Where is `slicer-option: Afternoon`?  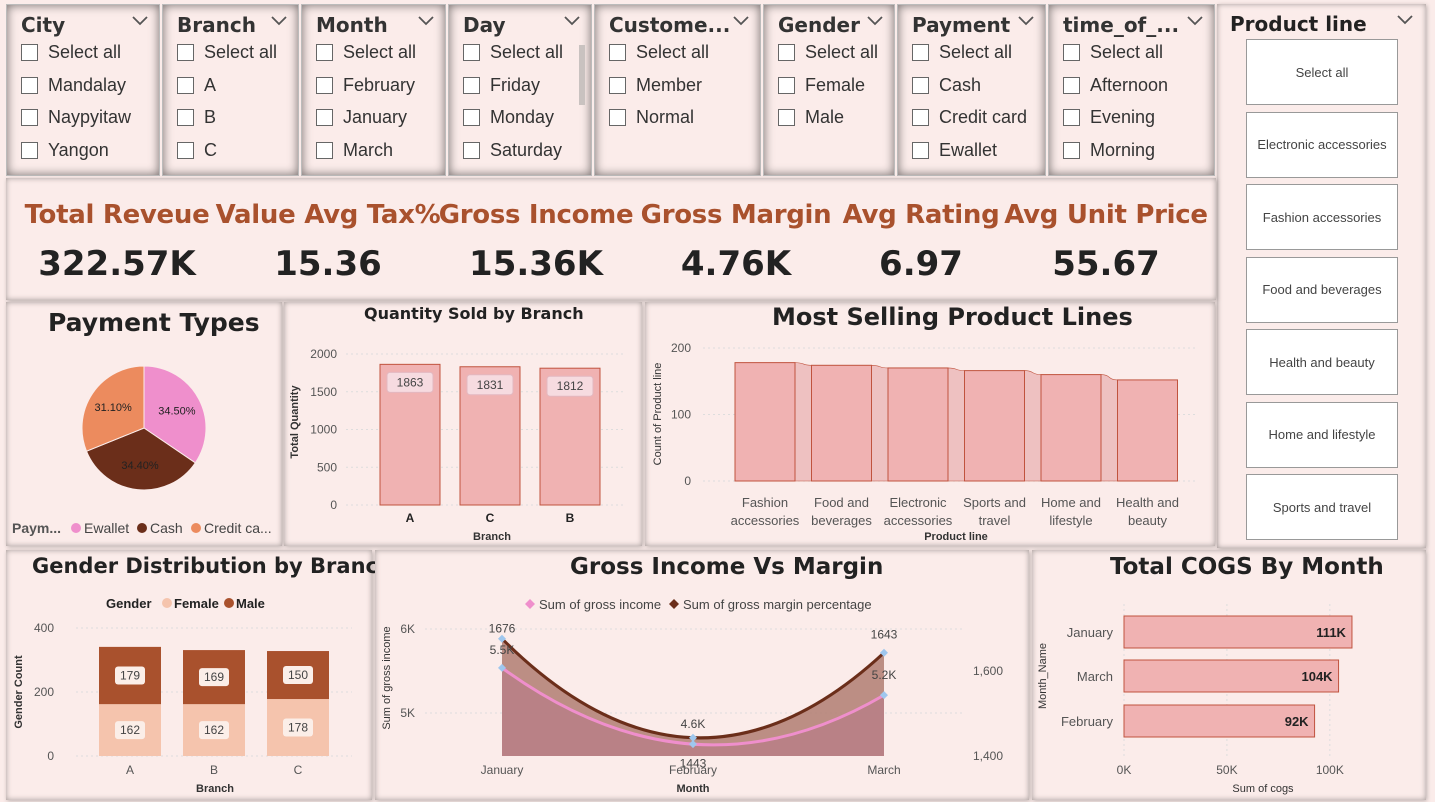
slicer-option: Afternoon is located at coordinates (1115, 85).